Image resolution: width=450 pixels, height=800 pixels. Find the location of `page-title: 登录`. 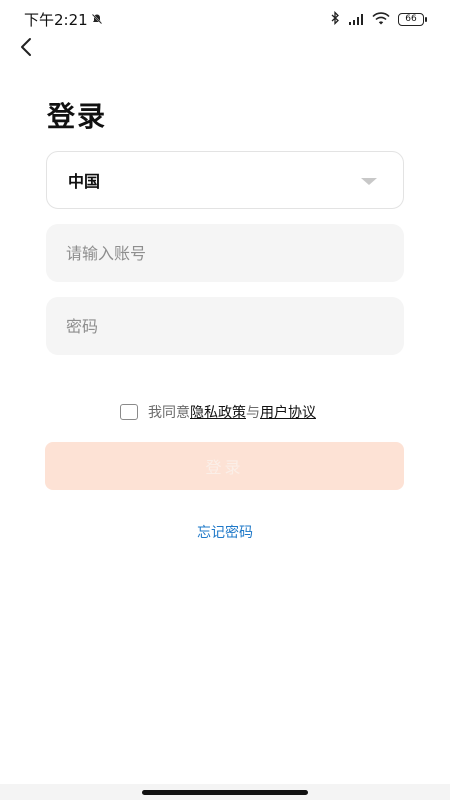

page-title: 登录 is located at coordinates (77, 116).